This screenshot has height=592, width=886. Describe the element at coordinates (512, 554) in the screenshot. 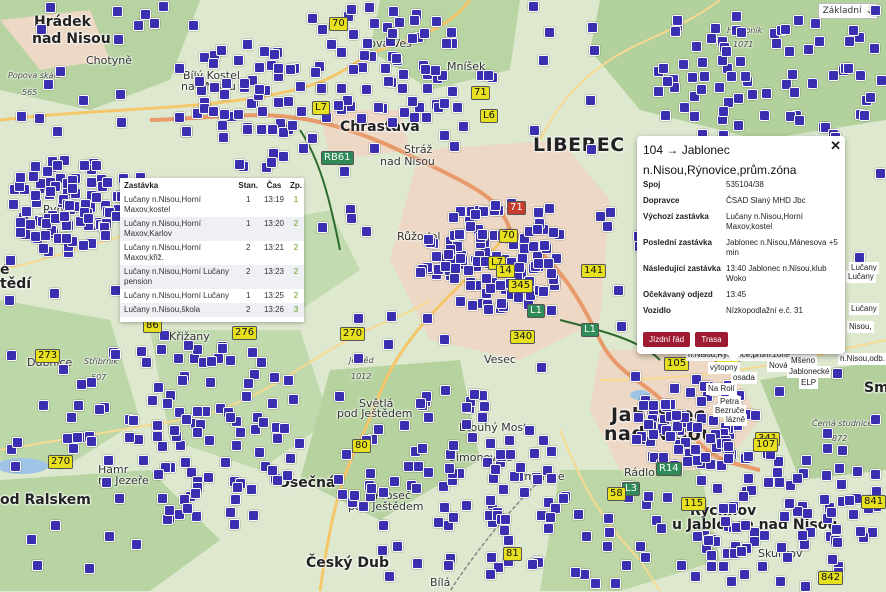

I see `line-badge: 81` at that location.